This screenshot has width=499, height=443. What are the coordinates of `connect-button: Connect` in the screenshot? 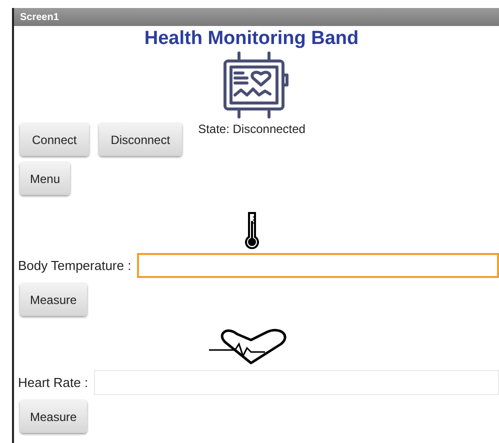 It's located at (54, 139).